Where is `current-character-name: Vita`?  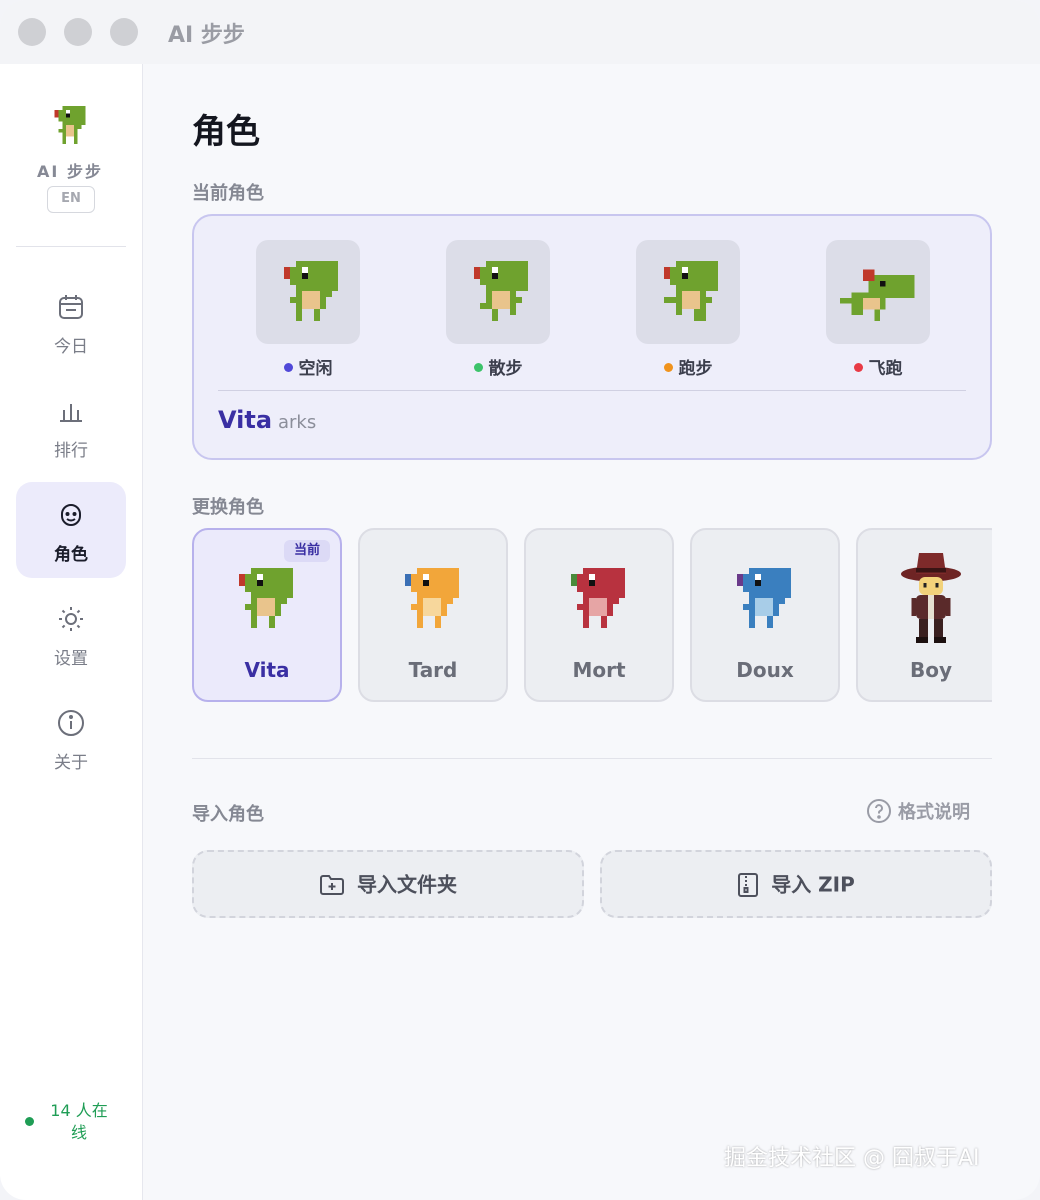
current-character-name: Vita is located at coordinates (245, 420).